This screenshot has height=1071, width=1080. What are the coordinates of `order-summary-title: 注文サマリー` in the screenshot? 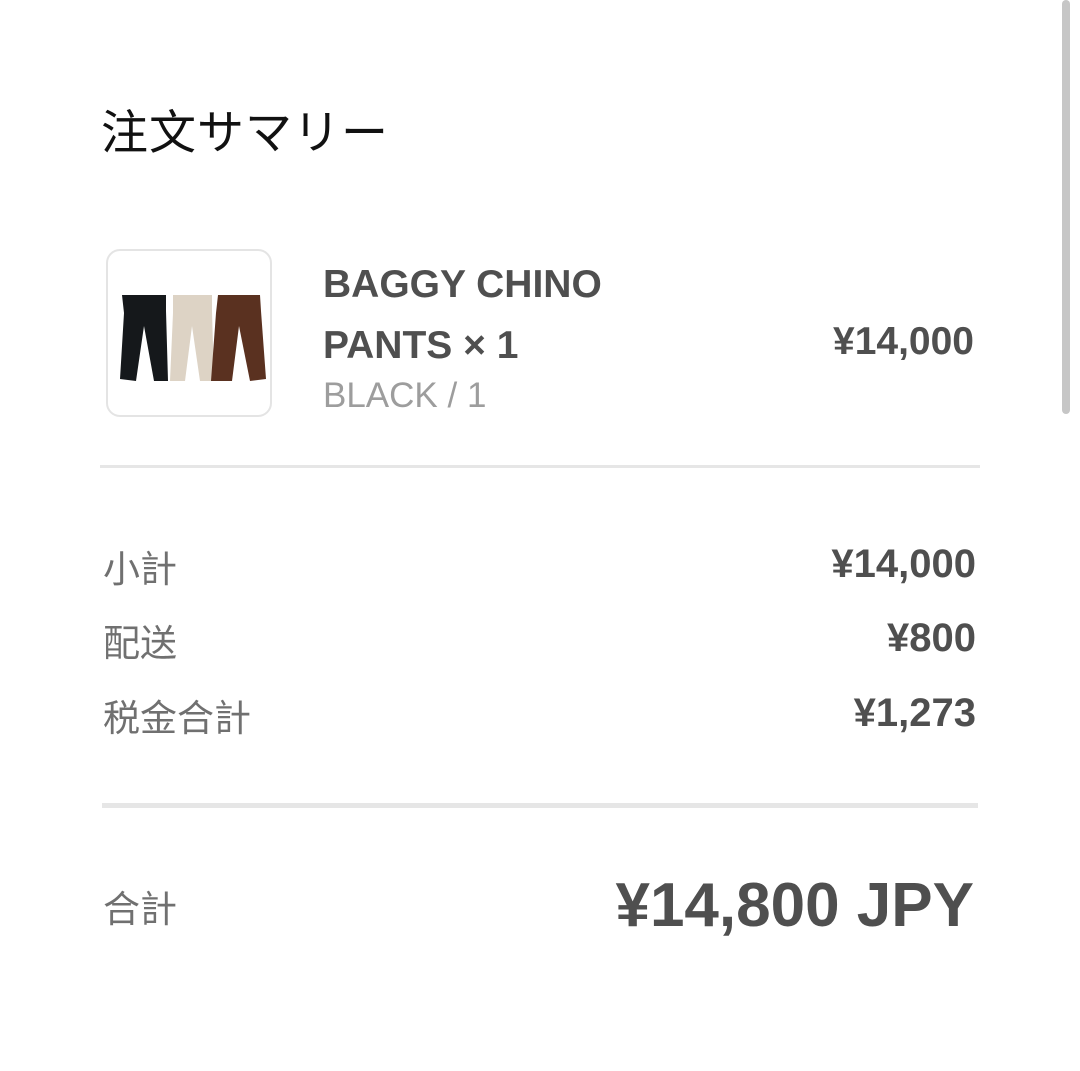 It's located at (245, 133).